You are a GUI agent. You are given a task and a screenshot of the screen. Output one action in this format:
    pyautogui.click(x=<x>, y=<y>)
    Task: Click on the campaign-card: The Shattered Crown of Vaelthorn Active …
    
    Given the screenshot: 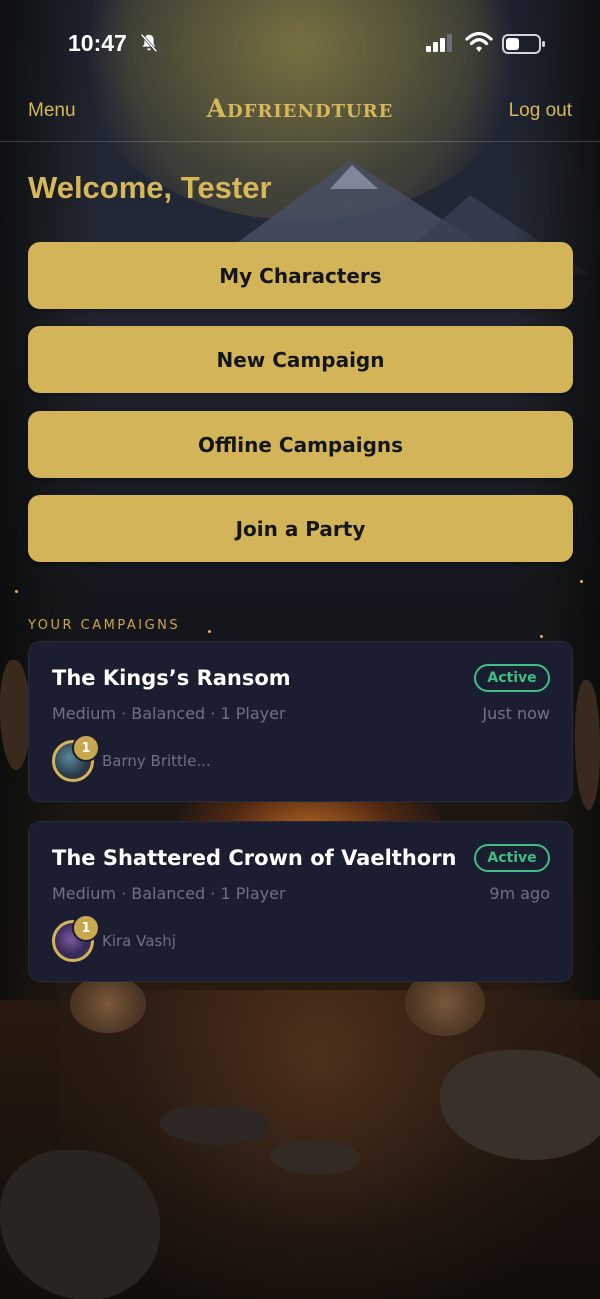 What is the action you would take?
    pyautogui.click(x=300, y=901)
    